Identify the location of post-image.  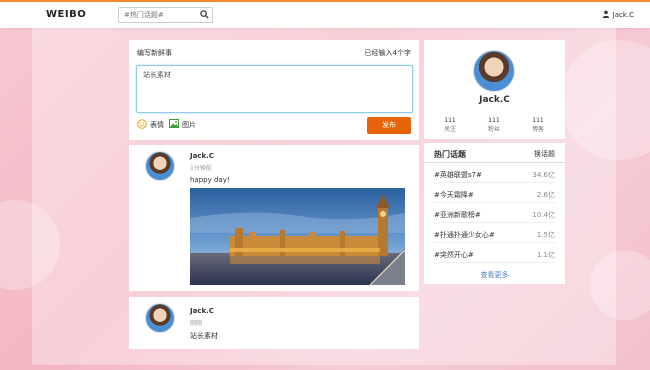
(297, 236).